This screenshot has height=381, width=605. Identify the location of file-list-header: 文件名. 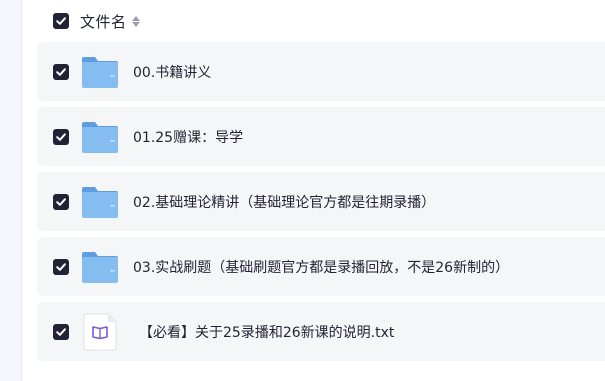
(321, 21).